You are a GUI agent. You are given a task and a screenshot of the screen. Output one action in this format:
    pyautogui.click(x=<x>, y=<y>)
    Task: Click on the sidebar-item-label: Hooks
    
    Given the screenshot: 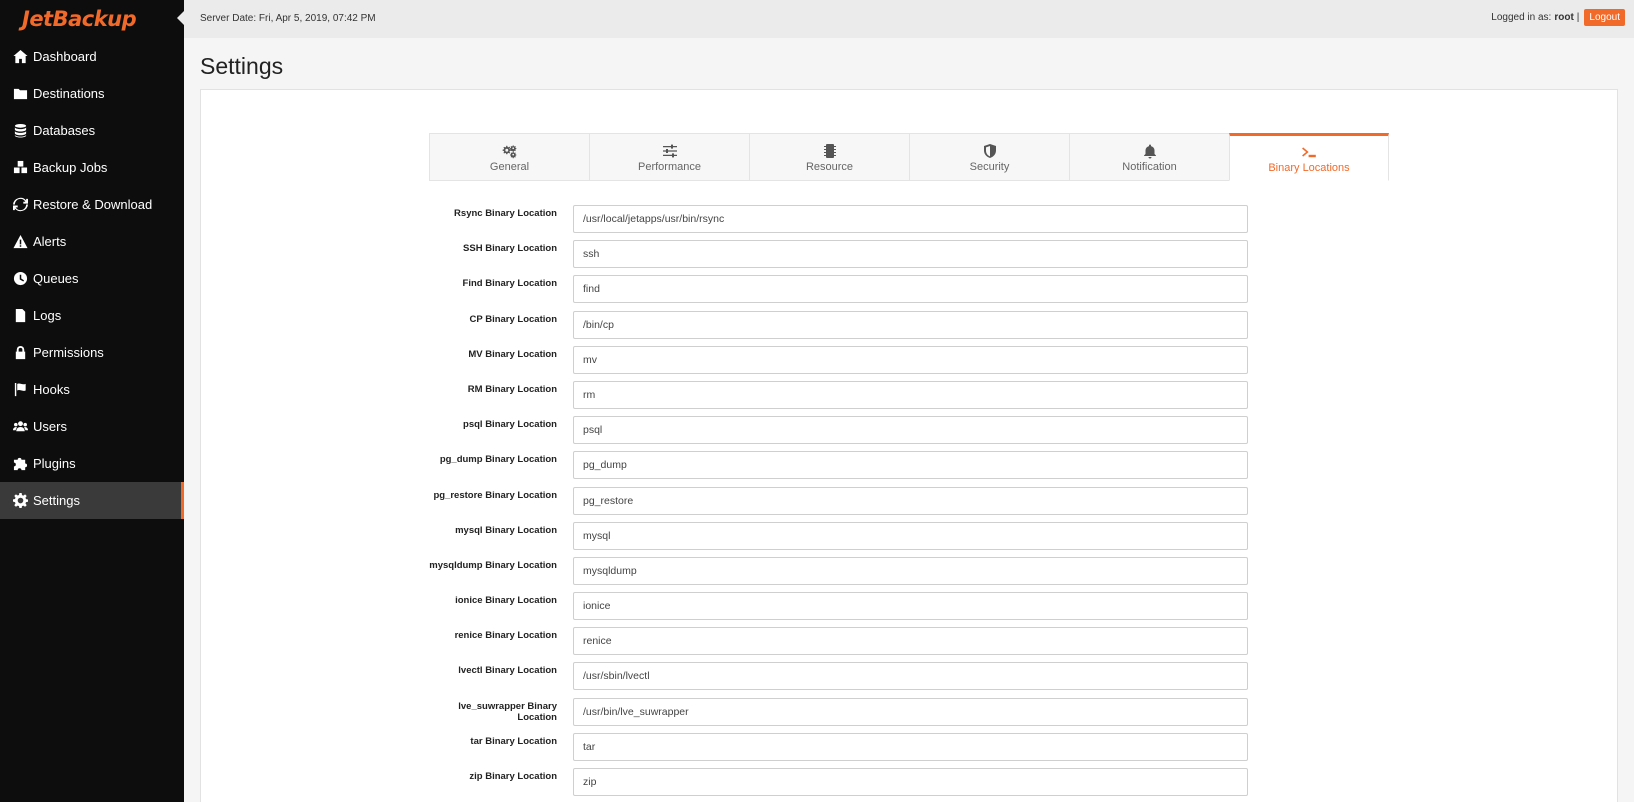 What is the action you would take?
    pyautogui.click(x=51, y=389)
    